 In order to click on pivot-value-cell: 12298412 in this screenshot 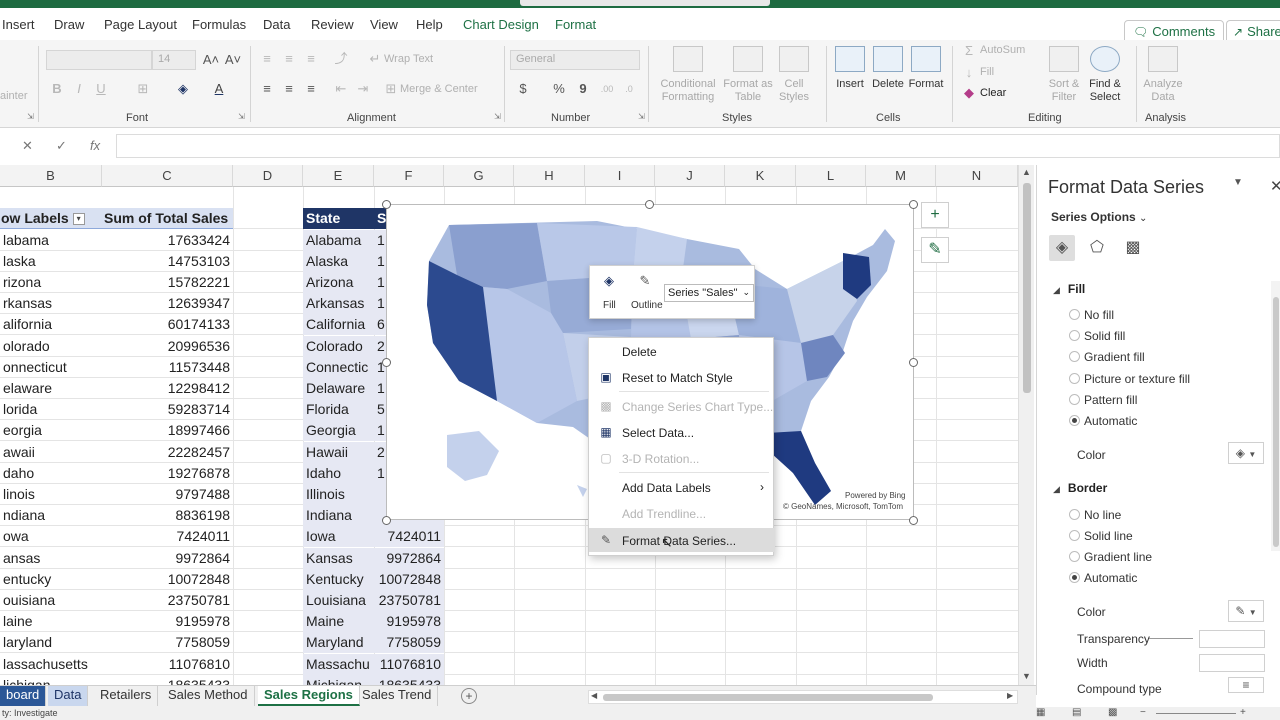, I will do `click(167, 388)`.